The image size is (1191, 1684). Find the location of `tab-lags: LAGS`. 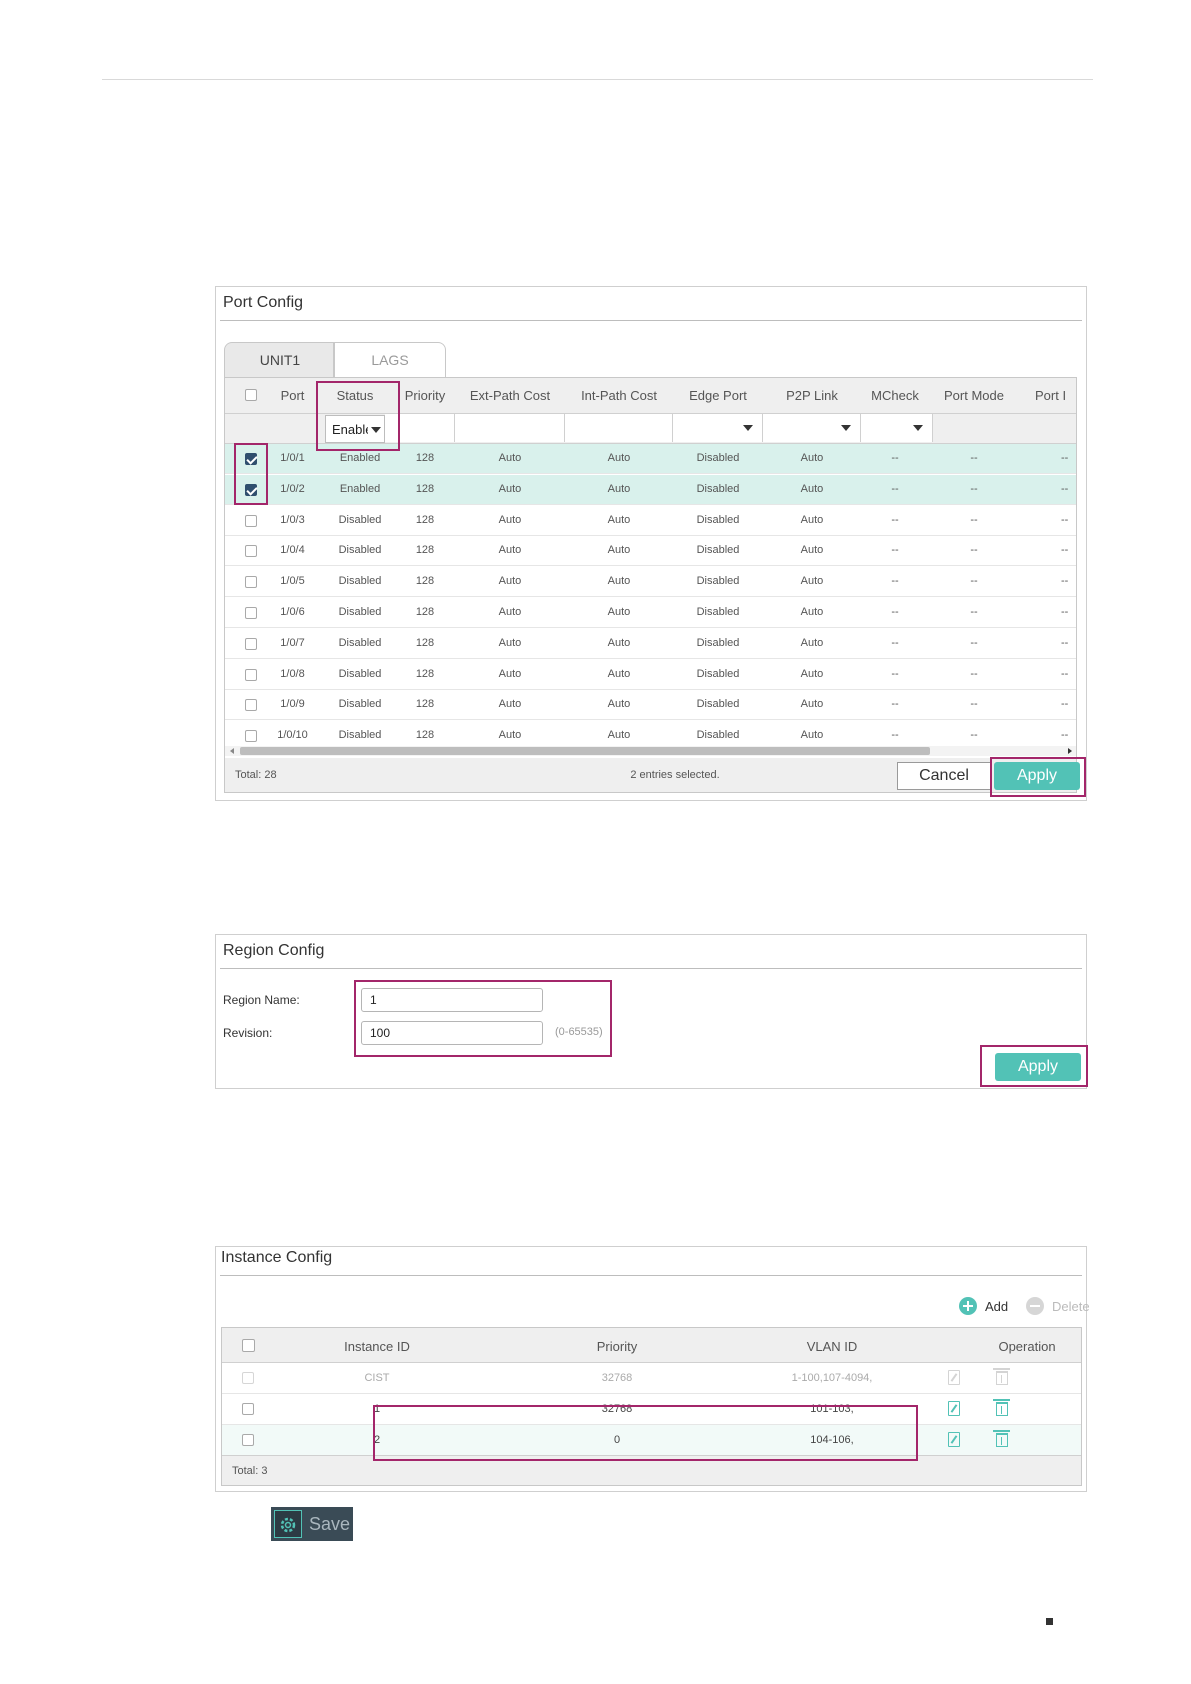

tab-lags: LAGS is located at coordinates (390, 360).